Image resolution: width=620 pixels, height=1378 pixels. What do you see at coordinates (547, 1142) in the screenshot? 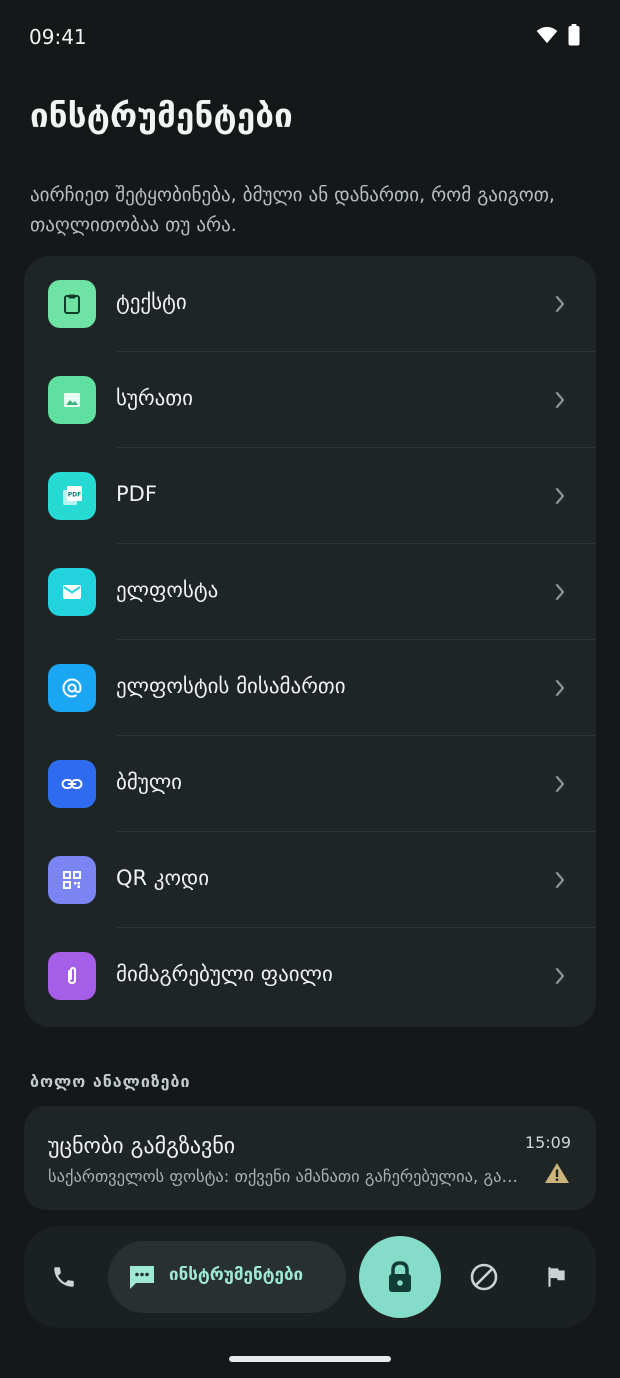
I see `recent-time: 15:09` at bounding box center [547, 1142].